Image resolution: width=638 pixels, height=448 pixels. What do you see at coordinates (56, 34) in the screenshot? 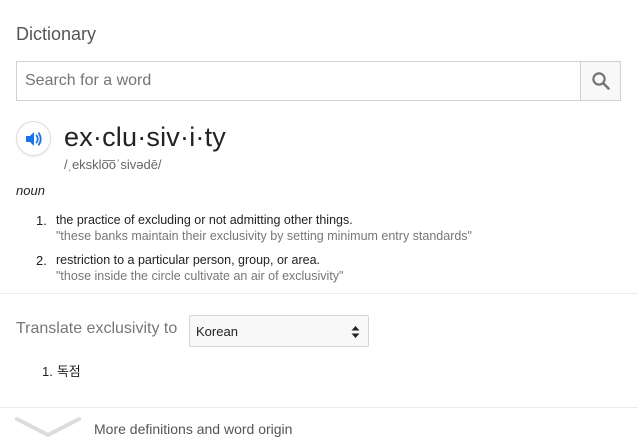
I see `panel-title: Dictionary` at bounding box center [56, 34].